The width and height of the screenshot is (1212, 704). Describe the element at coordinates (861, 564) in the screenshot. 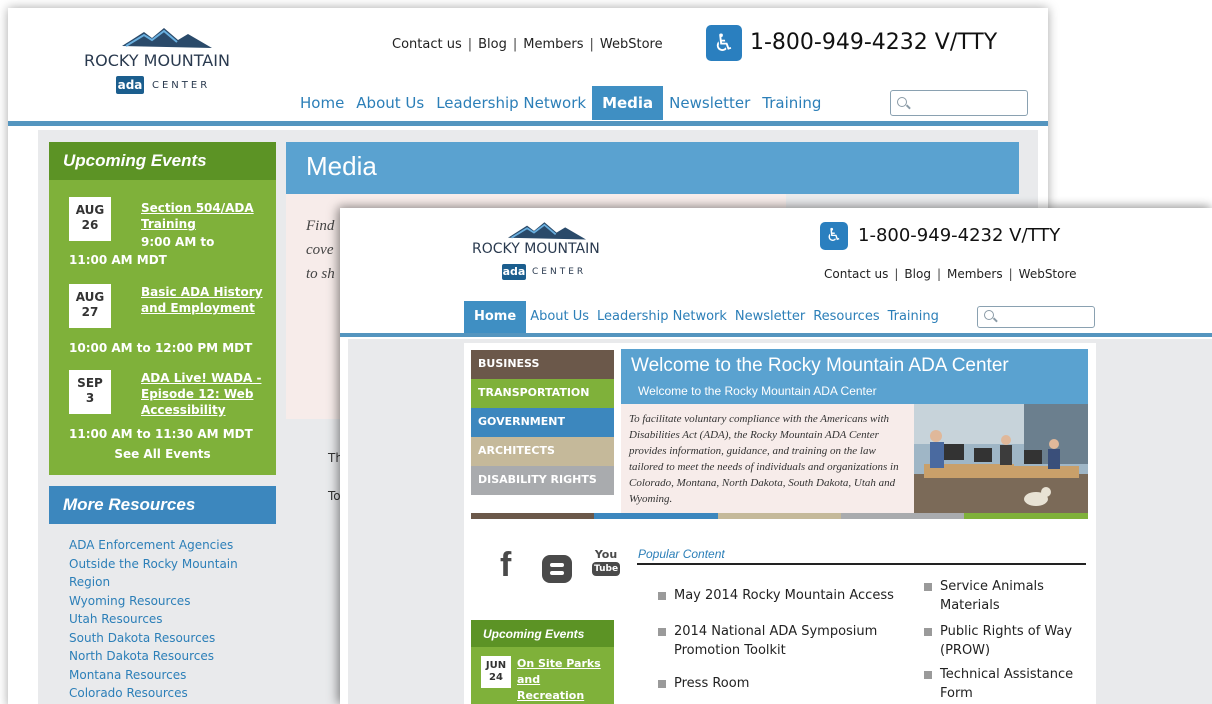

I see `popular-content-rule` at that location.